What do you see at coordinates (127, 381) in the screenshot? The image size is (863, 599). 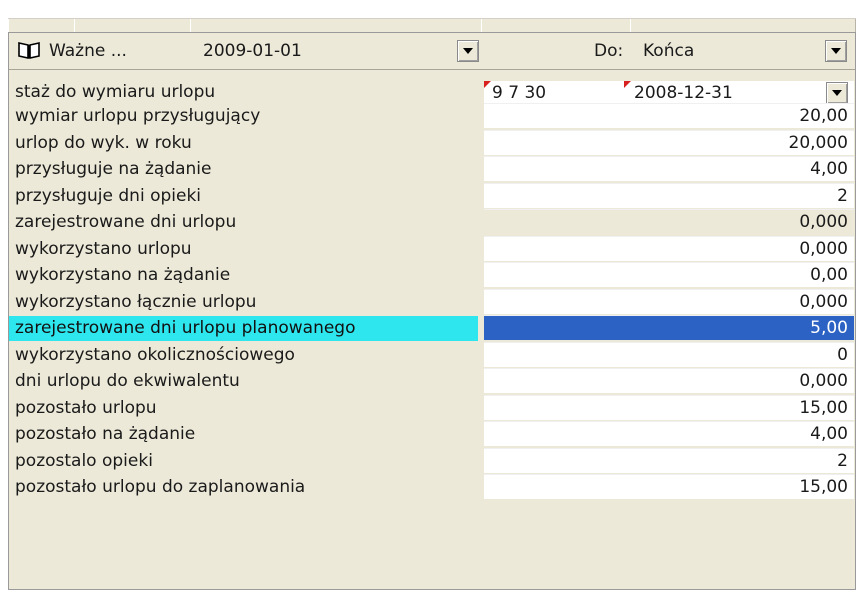 I see `row-label: dni urlopu do ekwiwalentu` at bounding box center [127, 381].